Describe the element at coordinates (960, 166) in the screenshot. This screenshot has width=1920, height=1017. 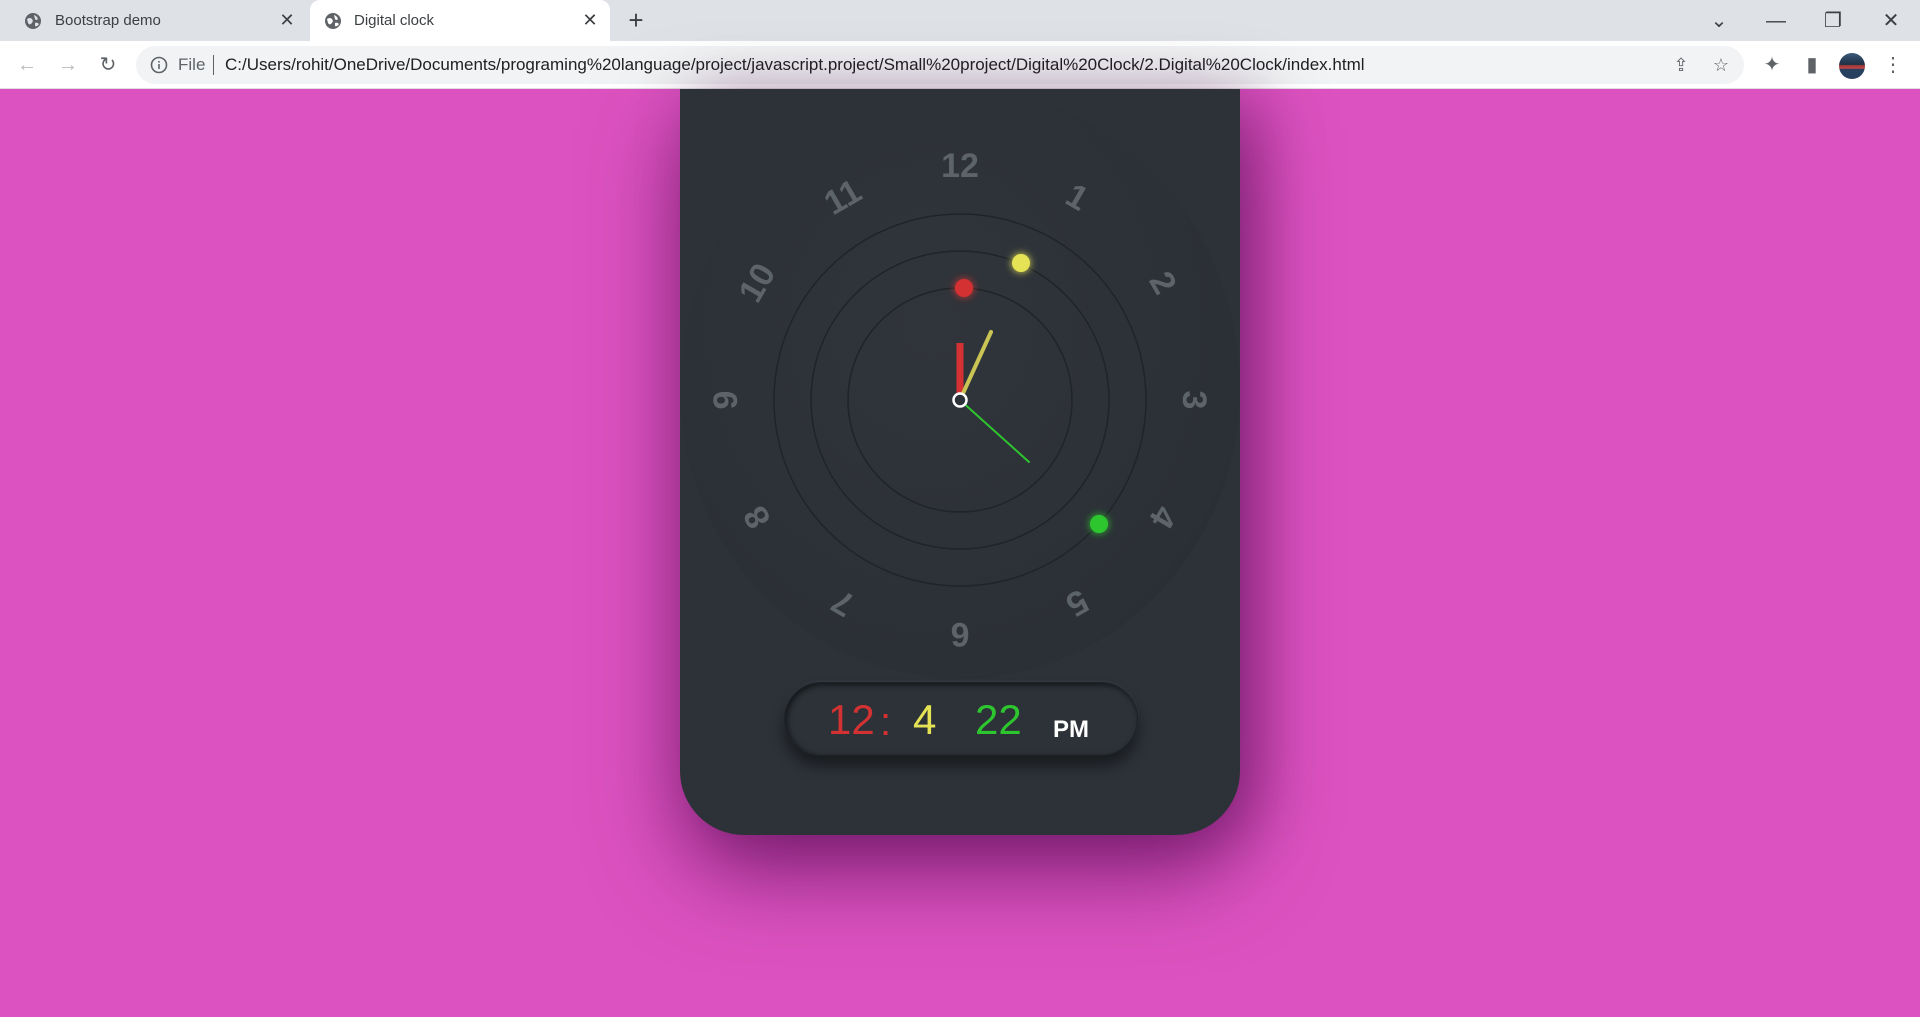
I see `clock-numeral: 12` at that location.